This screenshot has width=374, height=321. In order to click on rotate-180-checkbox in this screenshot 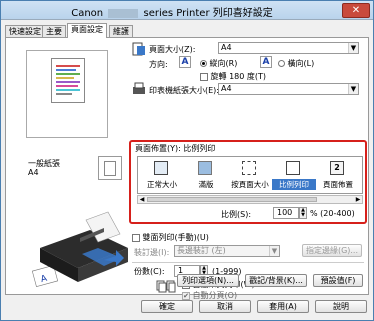, I will do `click(204, 76)`.